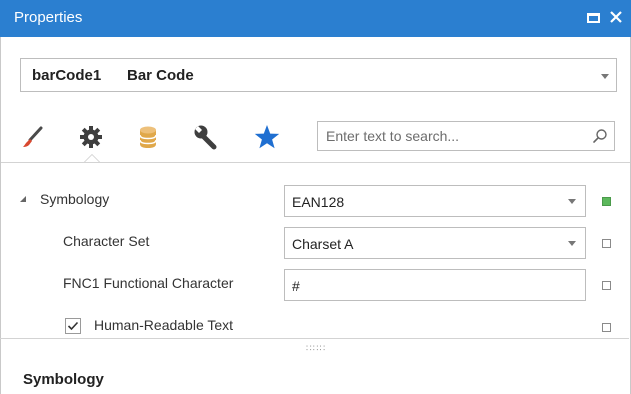 This screenshot has width=631, height=394. What do you see at coordinates (63, 379) in the screenshot?
I see `description-title: Symbology` at bounding box center [63, 379].